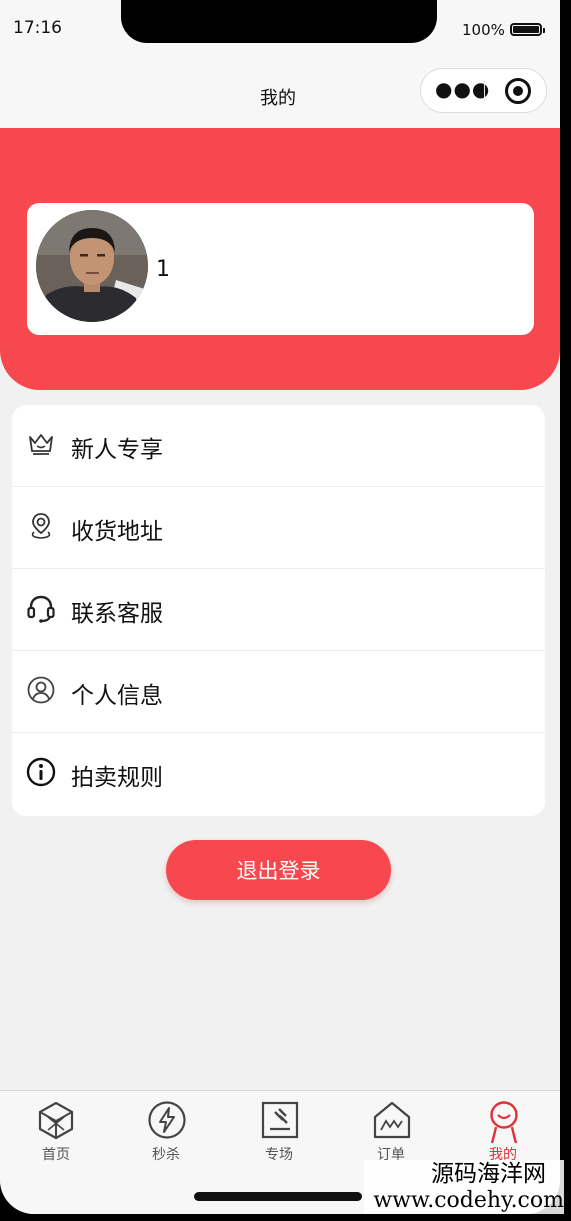  Describe the element at coordinates (279, 1155) in the screenshot. I see `tab-label: 专场` at that location.